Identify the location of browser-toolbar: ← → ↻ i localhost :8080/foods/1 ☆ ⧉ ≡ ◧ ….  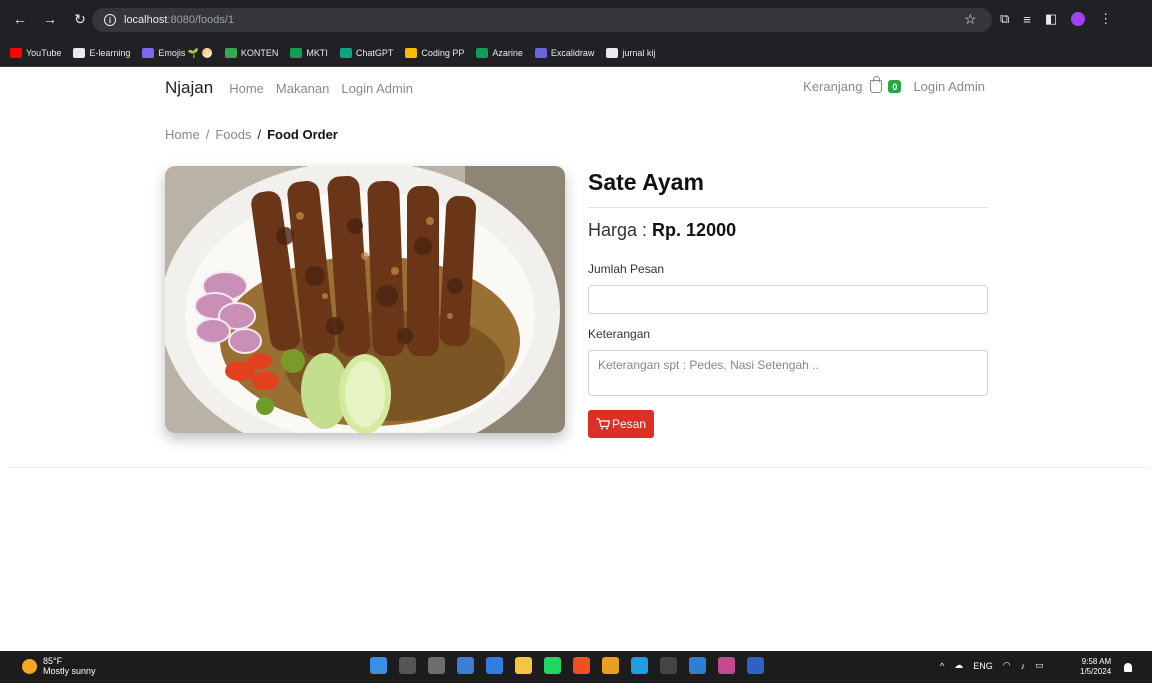
(576, 20).